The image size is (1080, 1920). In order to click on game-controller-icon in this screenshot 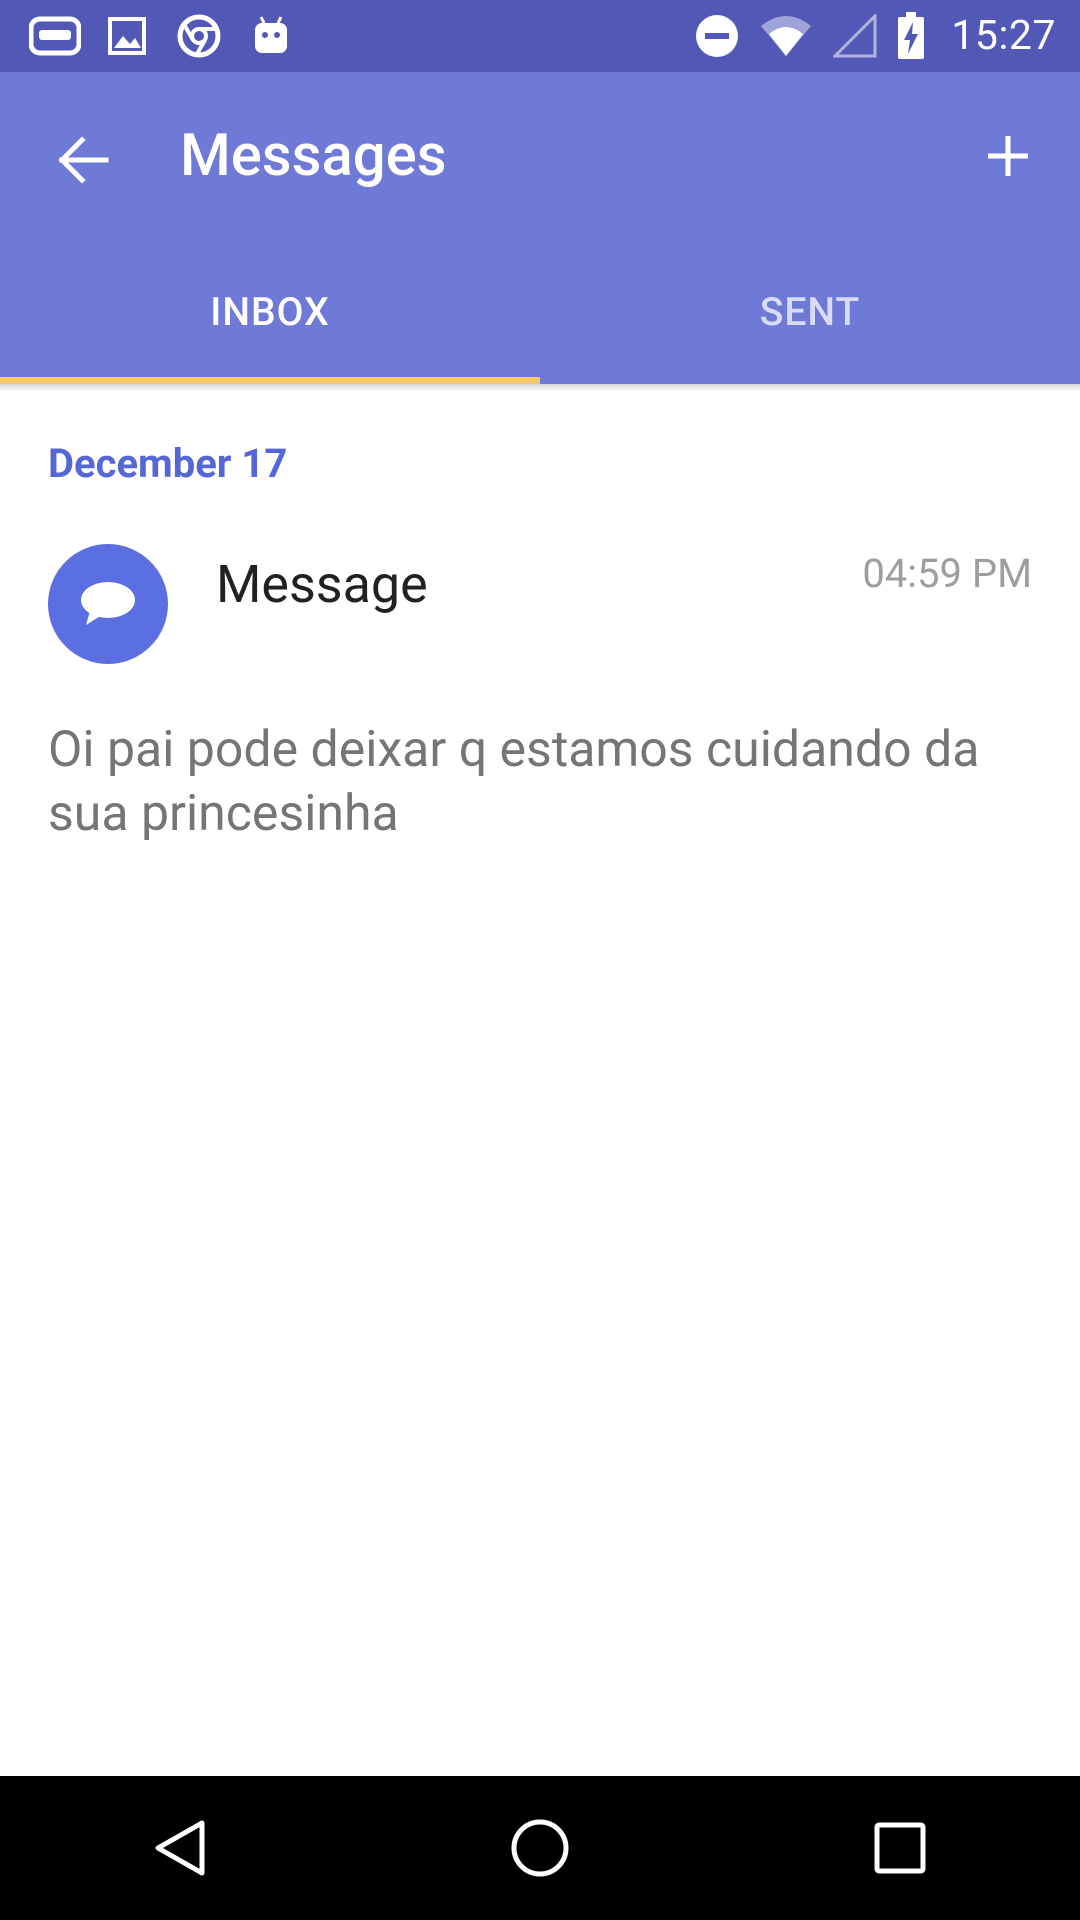, I will do `click(55, 36)`.